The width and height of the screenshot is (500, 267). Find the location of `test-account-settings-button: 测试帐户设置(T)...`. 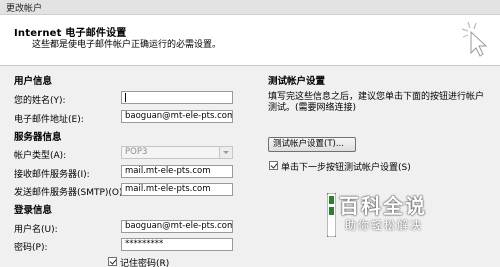

test-account-settings-button: 测试帐户设置(T)... is located at coordinates (312, 144).